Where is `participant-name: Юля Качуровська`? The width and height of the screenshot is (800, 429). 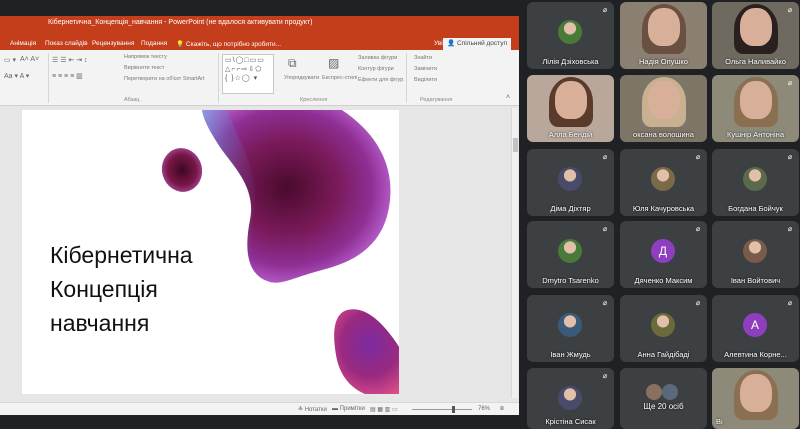 participant-name: Юля Качуровська is located at coordinates (663, 208).